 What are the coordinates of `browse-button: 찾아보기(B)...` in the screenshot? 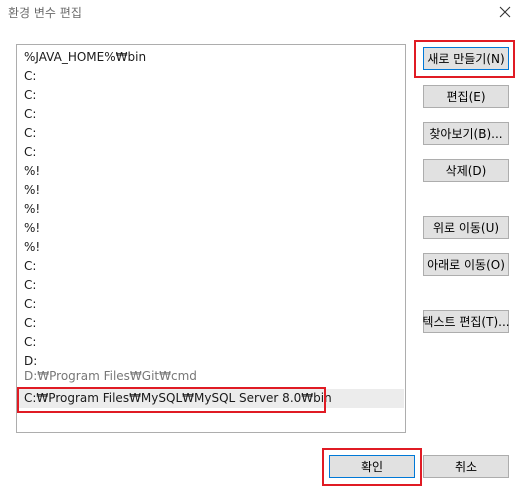 It's located at (466, 133).